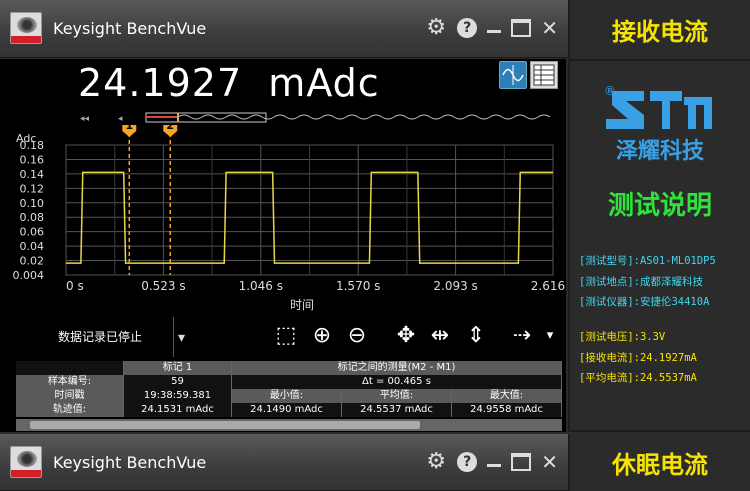 This screenshot has width=750, height=491. What do you see at coordinates (397, 396) in the screenshot?
I see `avg-label: 平均值:` at bounding box center [397, 396].